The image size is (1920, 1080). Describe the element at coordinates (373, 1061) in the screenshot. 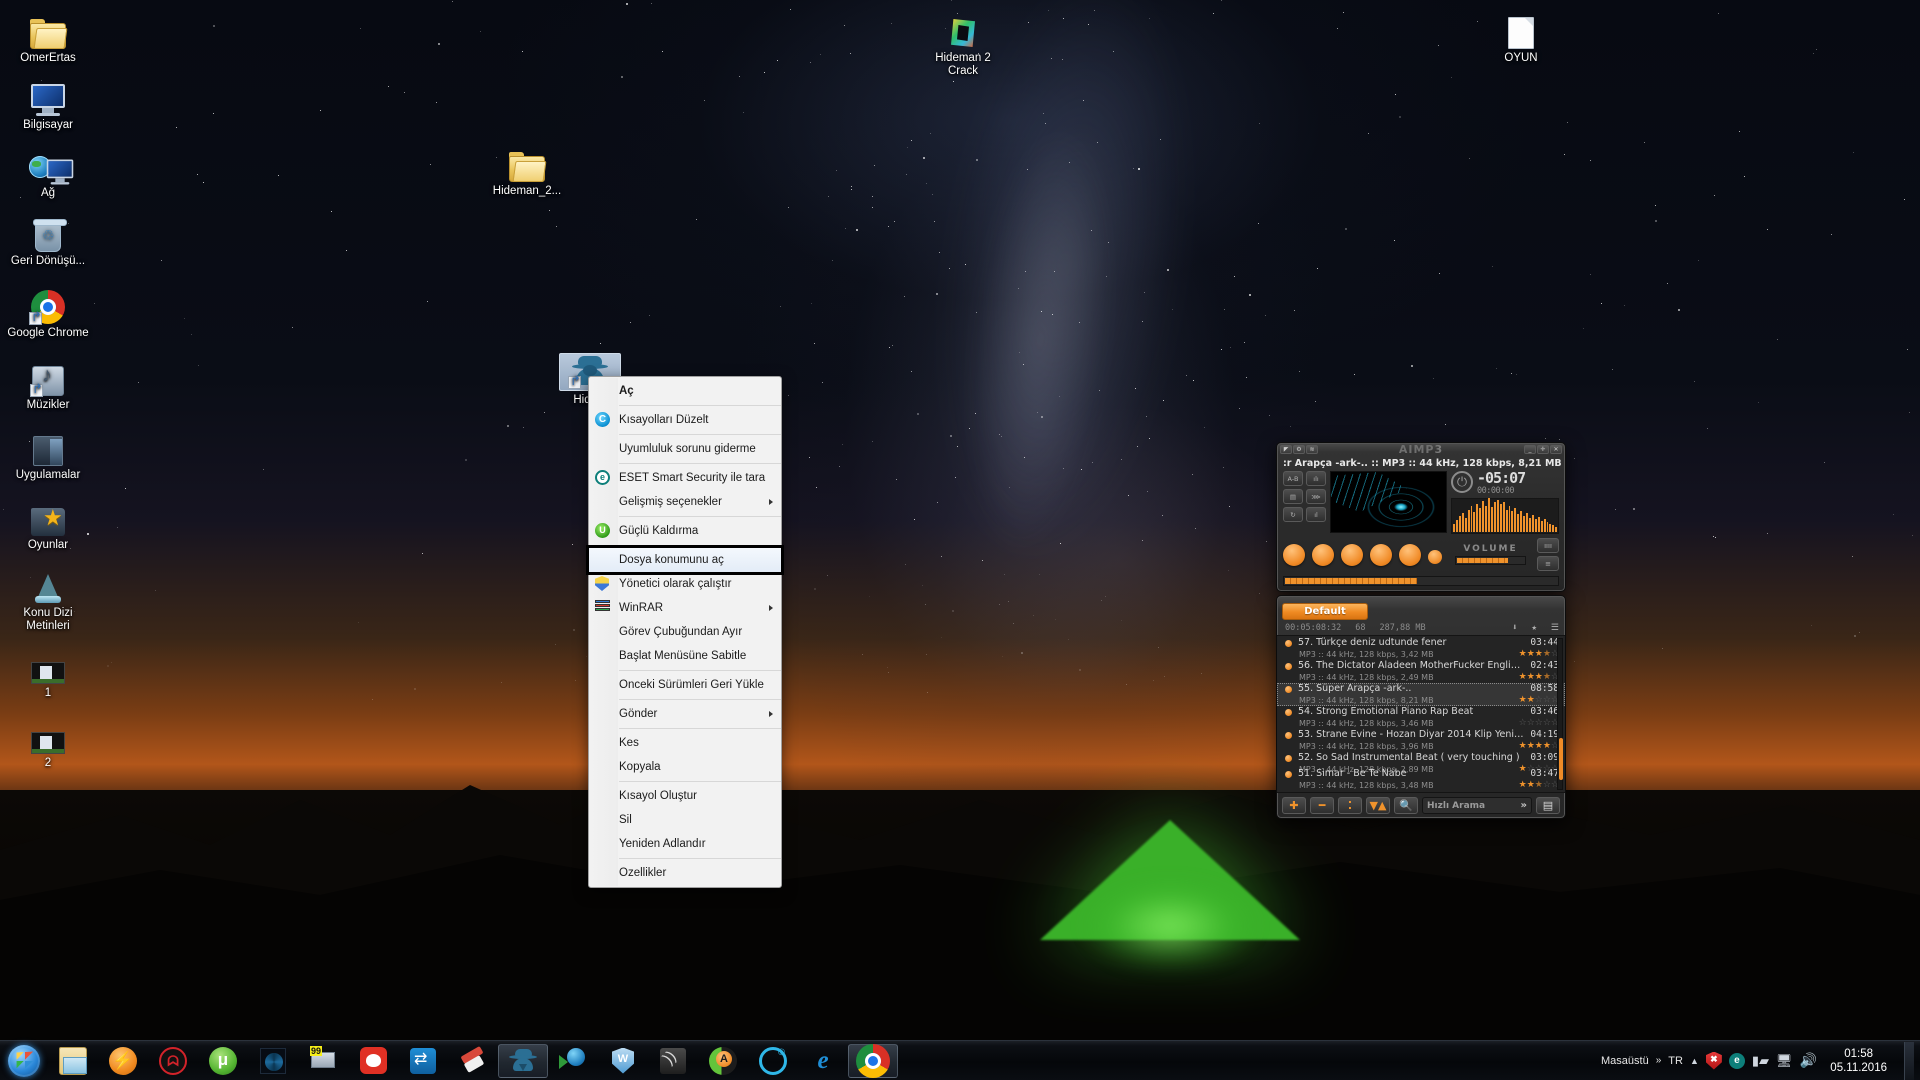

I see `taskbar-item-gom-player` at that location.